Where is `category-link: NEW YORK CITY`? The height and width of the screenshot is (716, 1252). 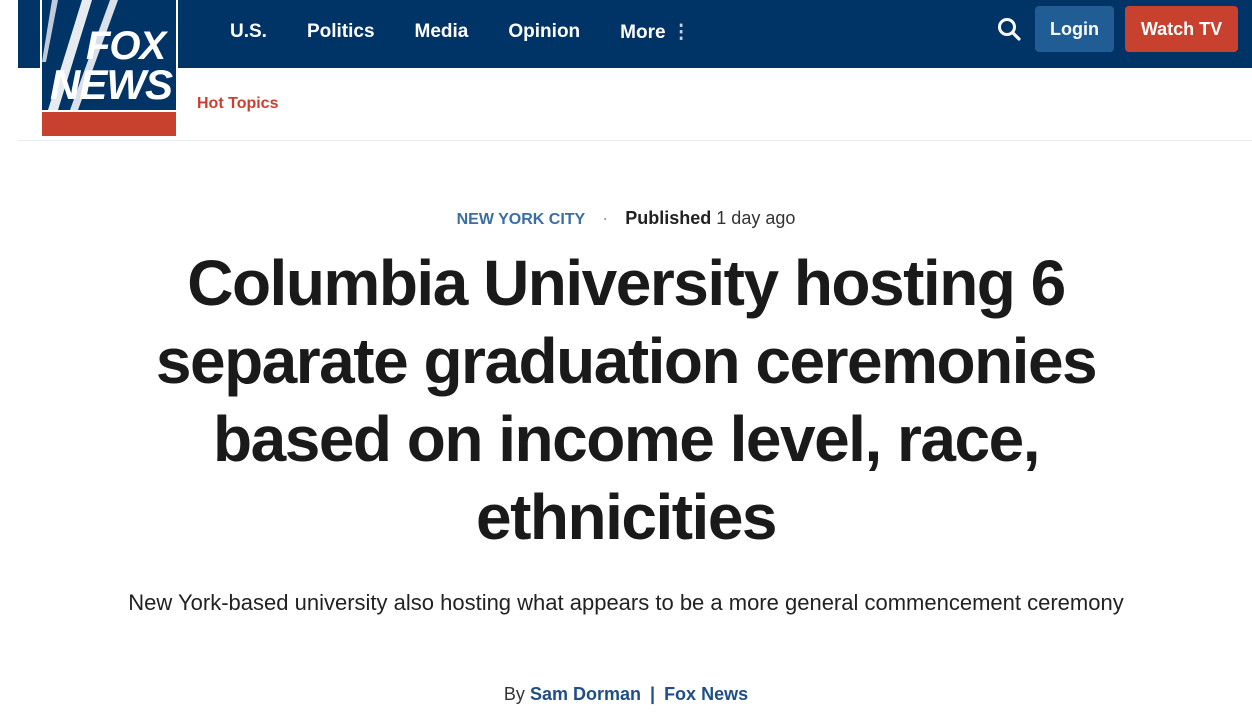 category-link: NEW YORK CITY is located at coordinates (521, 219).